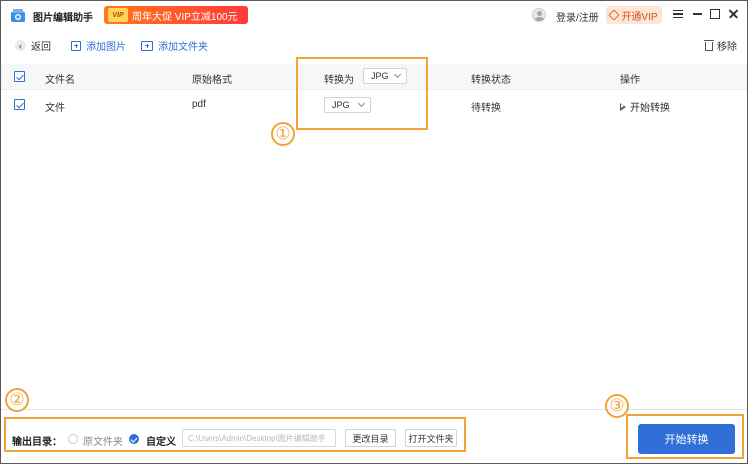 The width and height of the screenshot is (748, 464). Describe the element at coordinates (639, 17) in the screenshot. I see `open-vip-label: 开通VIP` at that location.